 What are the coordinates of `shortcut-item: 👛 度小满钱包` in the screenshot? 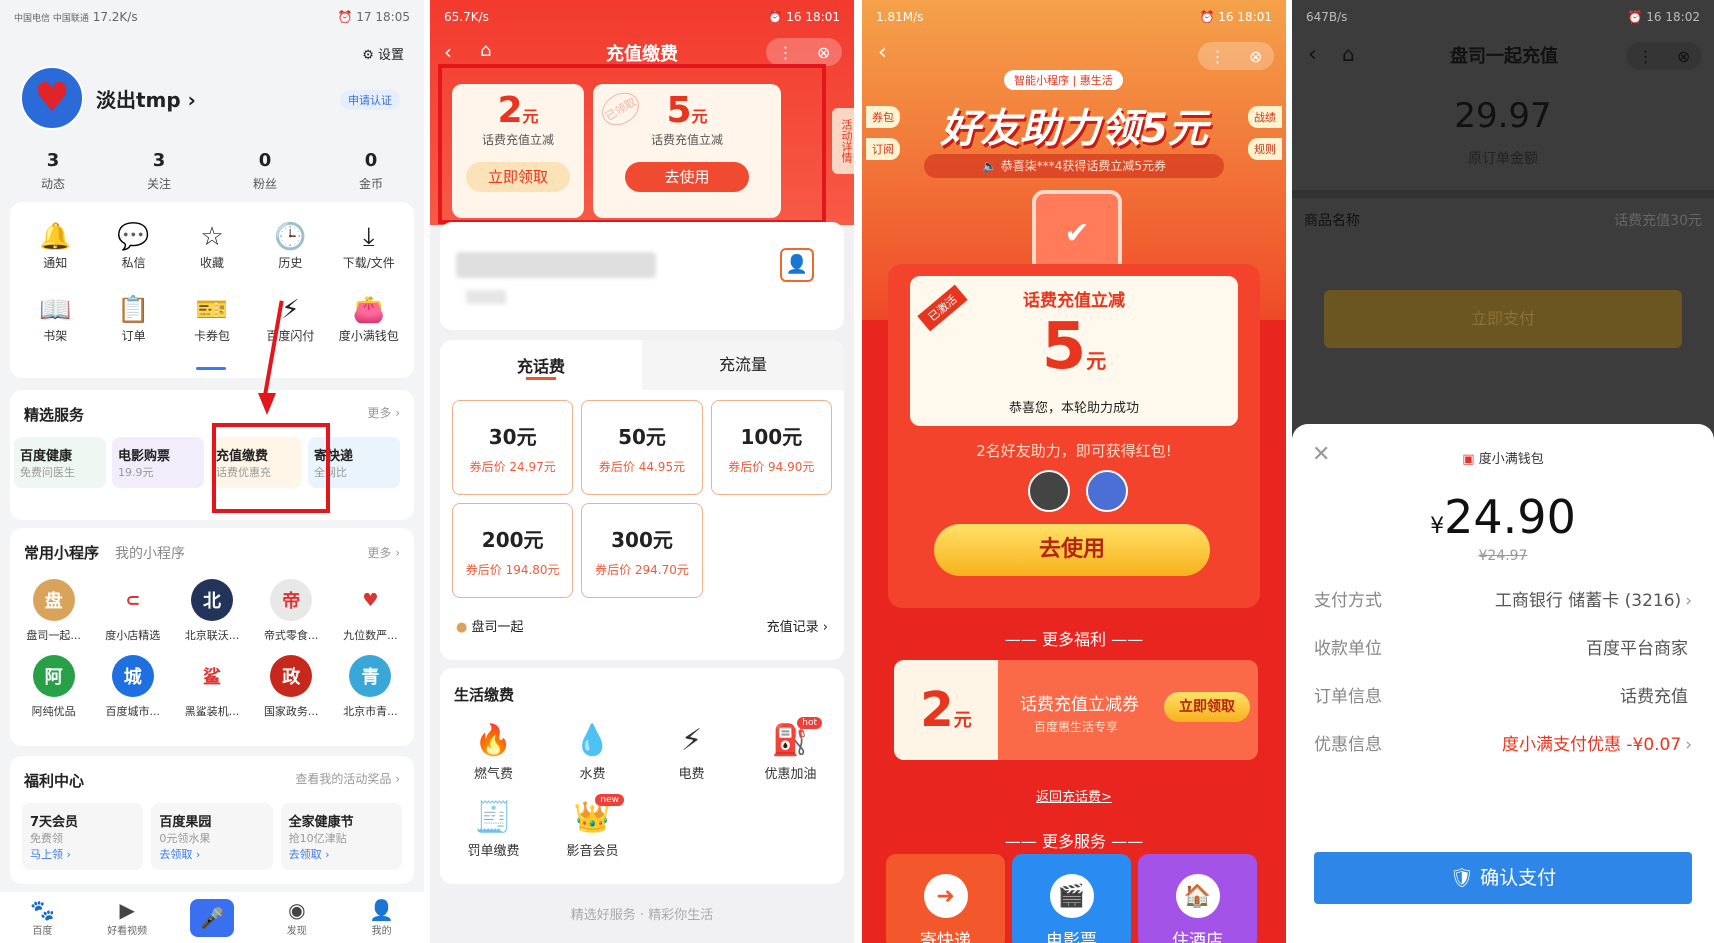 It's located at (369, 318).